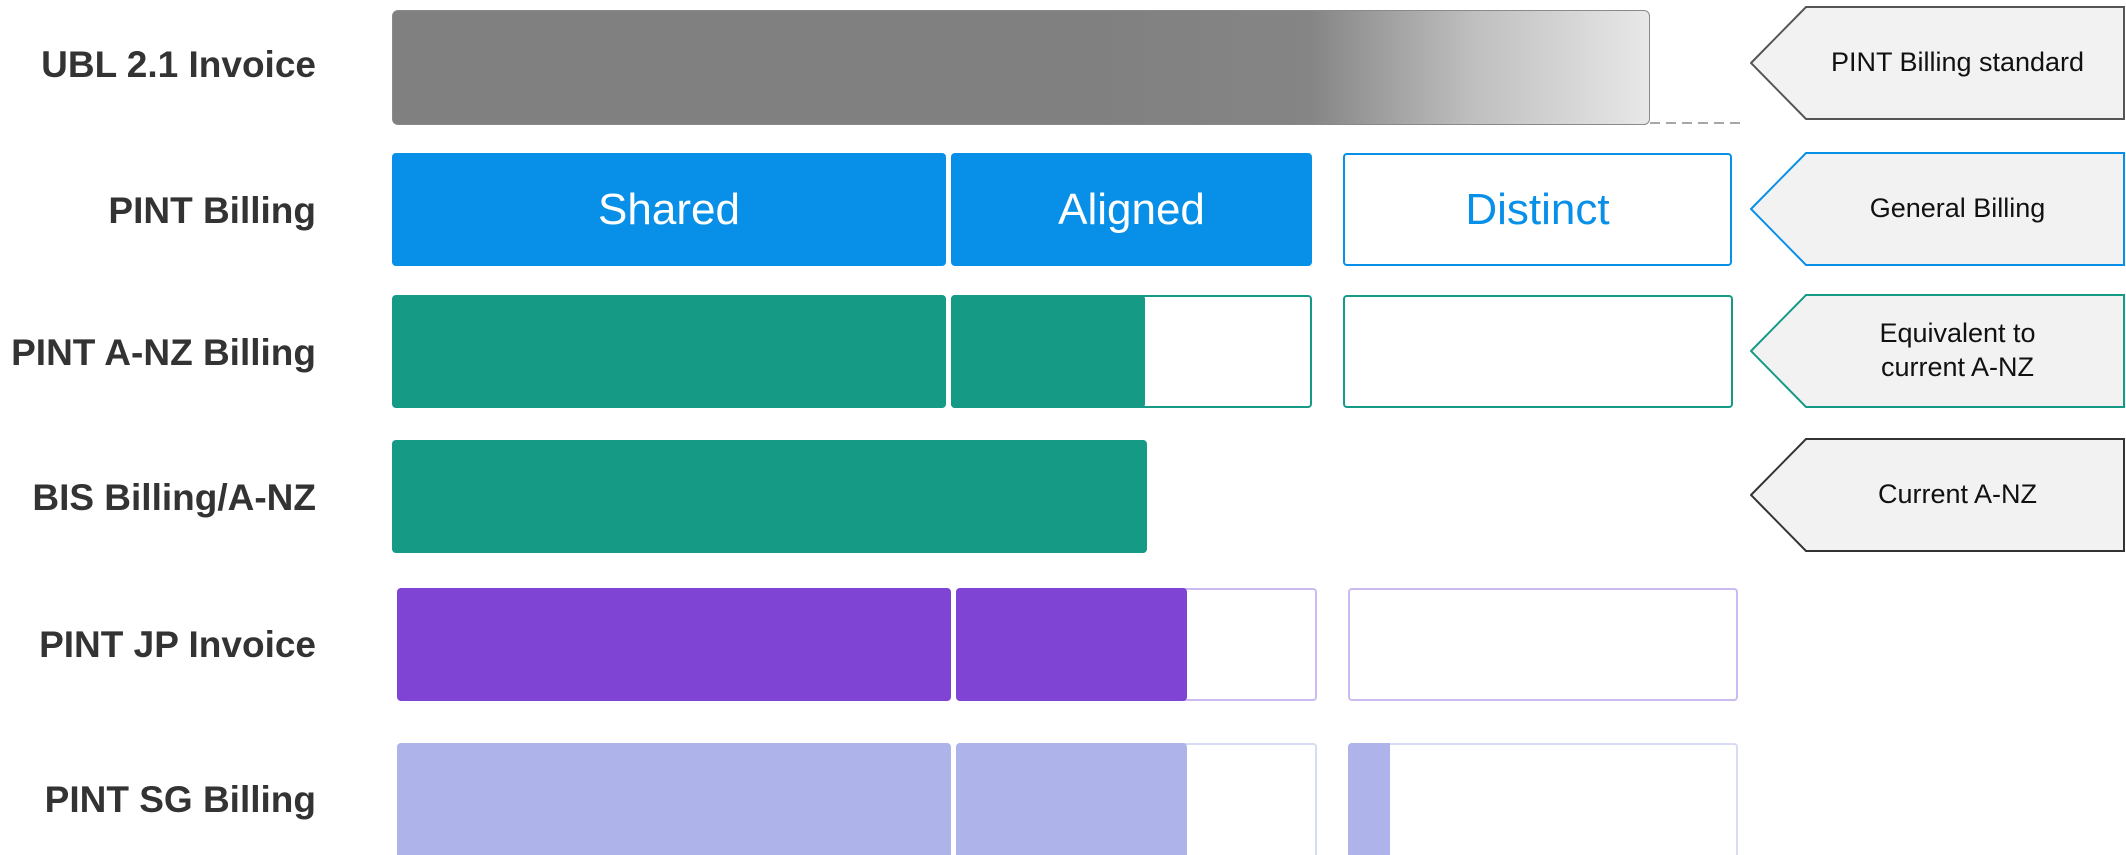 This screenshot has width=2126, height=855. I want to click on callout-equivalent-anz: Equivalent to current A-NZ, so click(1937, 351).